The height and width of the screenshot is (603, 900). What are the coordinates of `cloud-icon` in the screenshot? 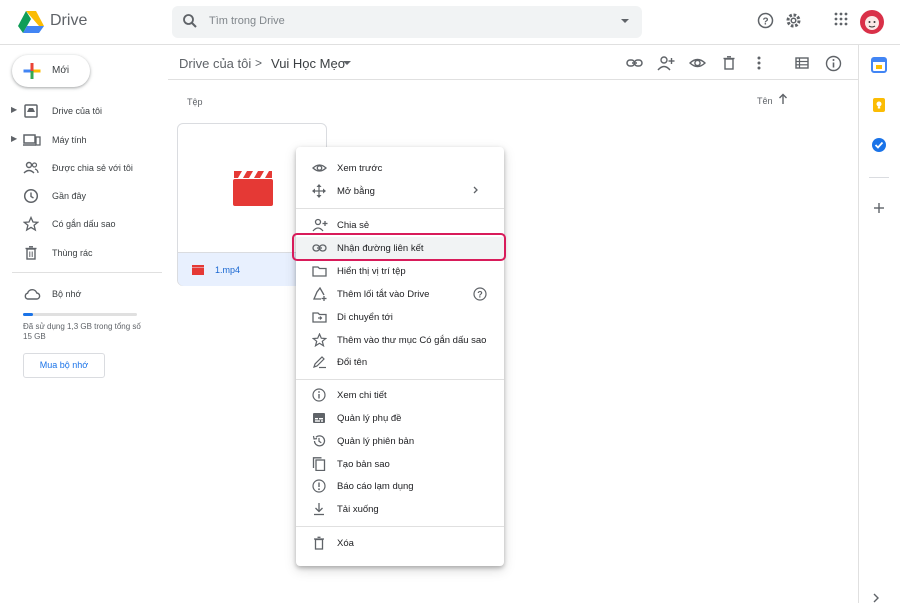 It's located at (32, 294).